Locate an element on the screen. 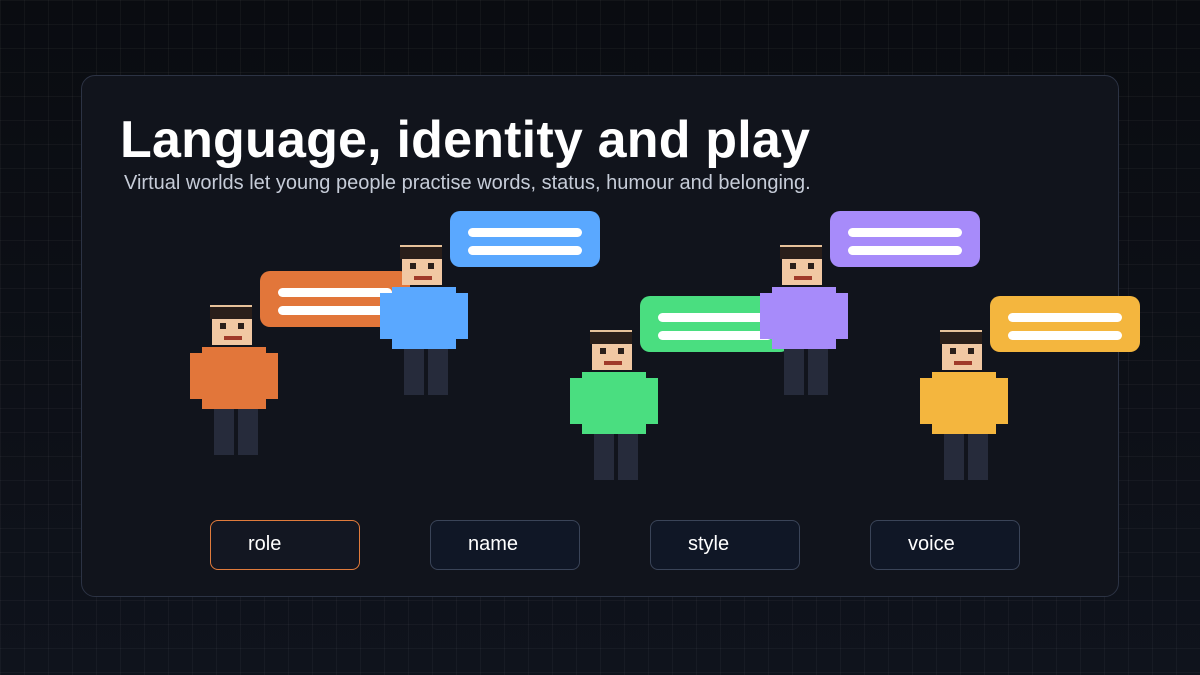  chip-name: name is located at coordinates (505, 545).